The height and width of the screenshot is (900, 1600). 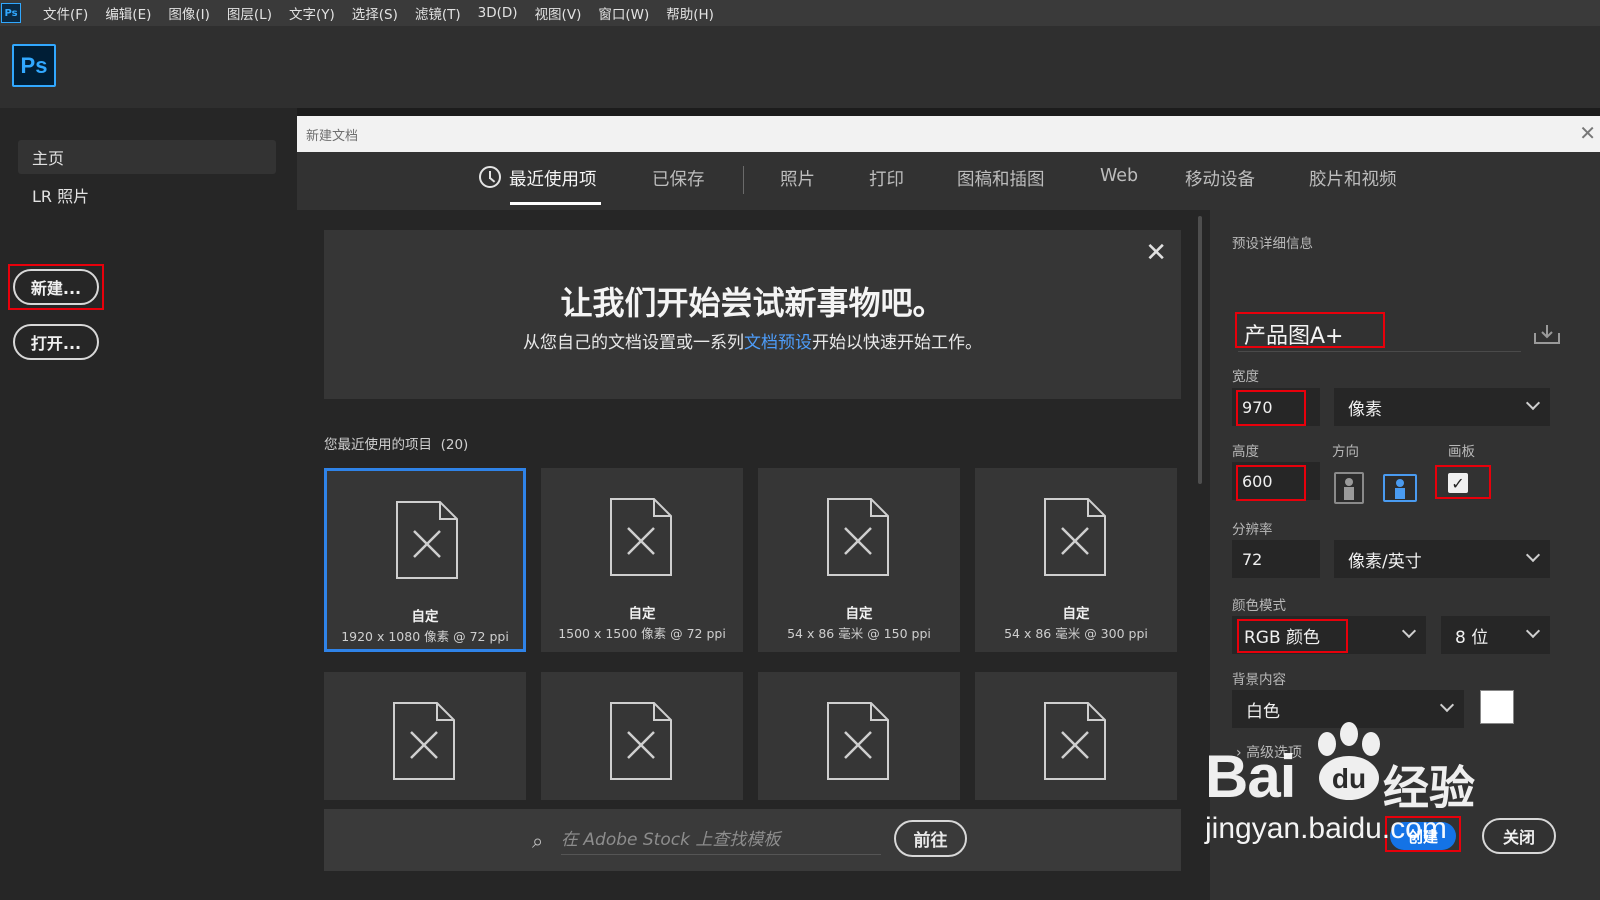 I want to click on artboard-label: 画板, so click(x=1461, y=452).